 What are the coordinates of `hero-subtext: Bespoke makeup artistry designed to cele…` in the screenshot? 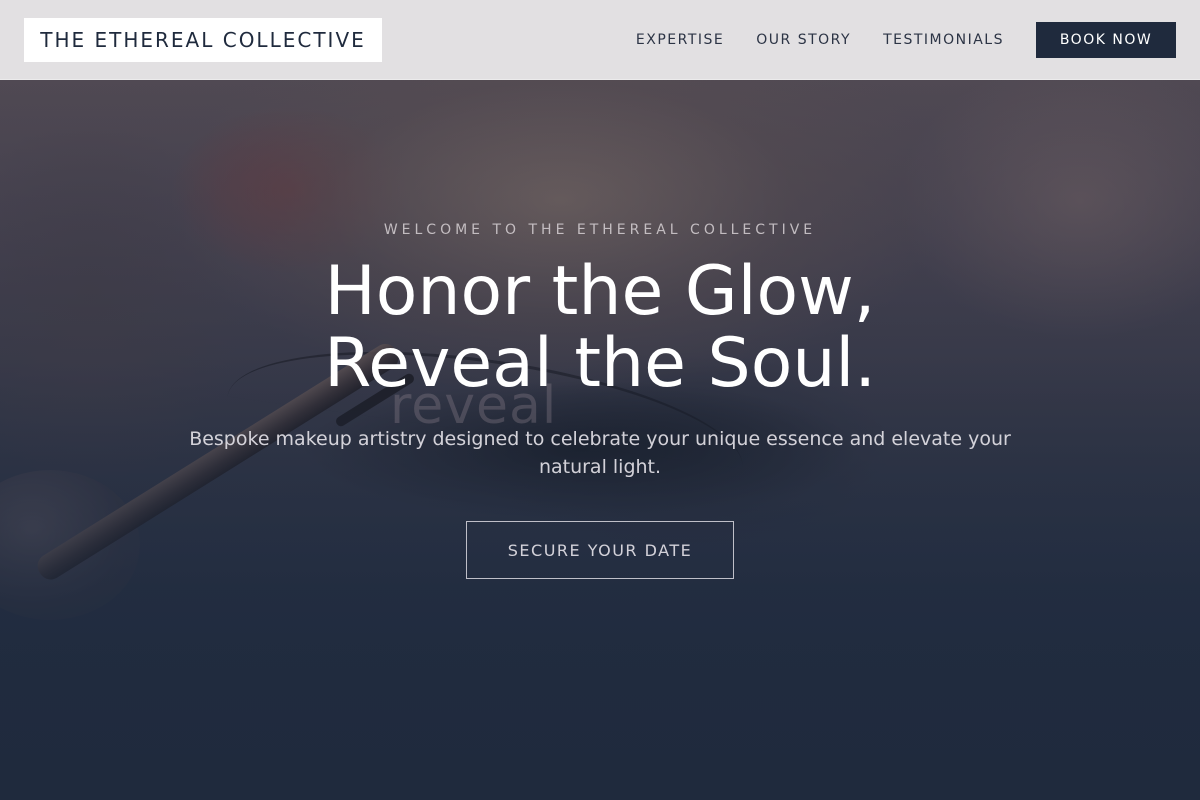 It's located at (600, 453).